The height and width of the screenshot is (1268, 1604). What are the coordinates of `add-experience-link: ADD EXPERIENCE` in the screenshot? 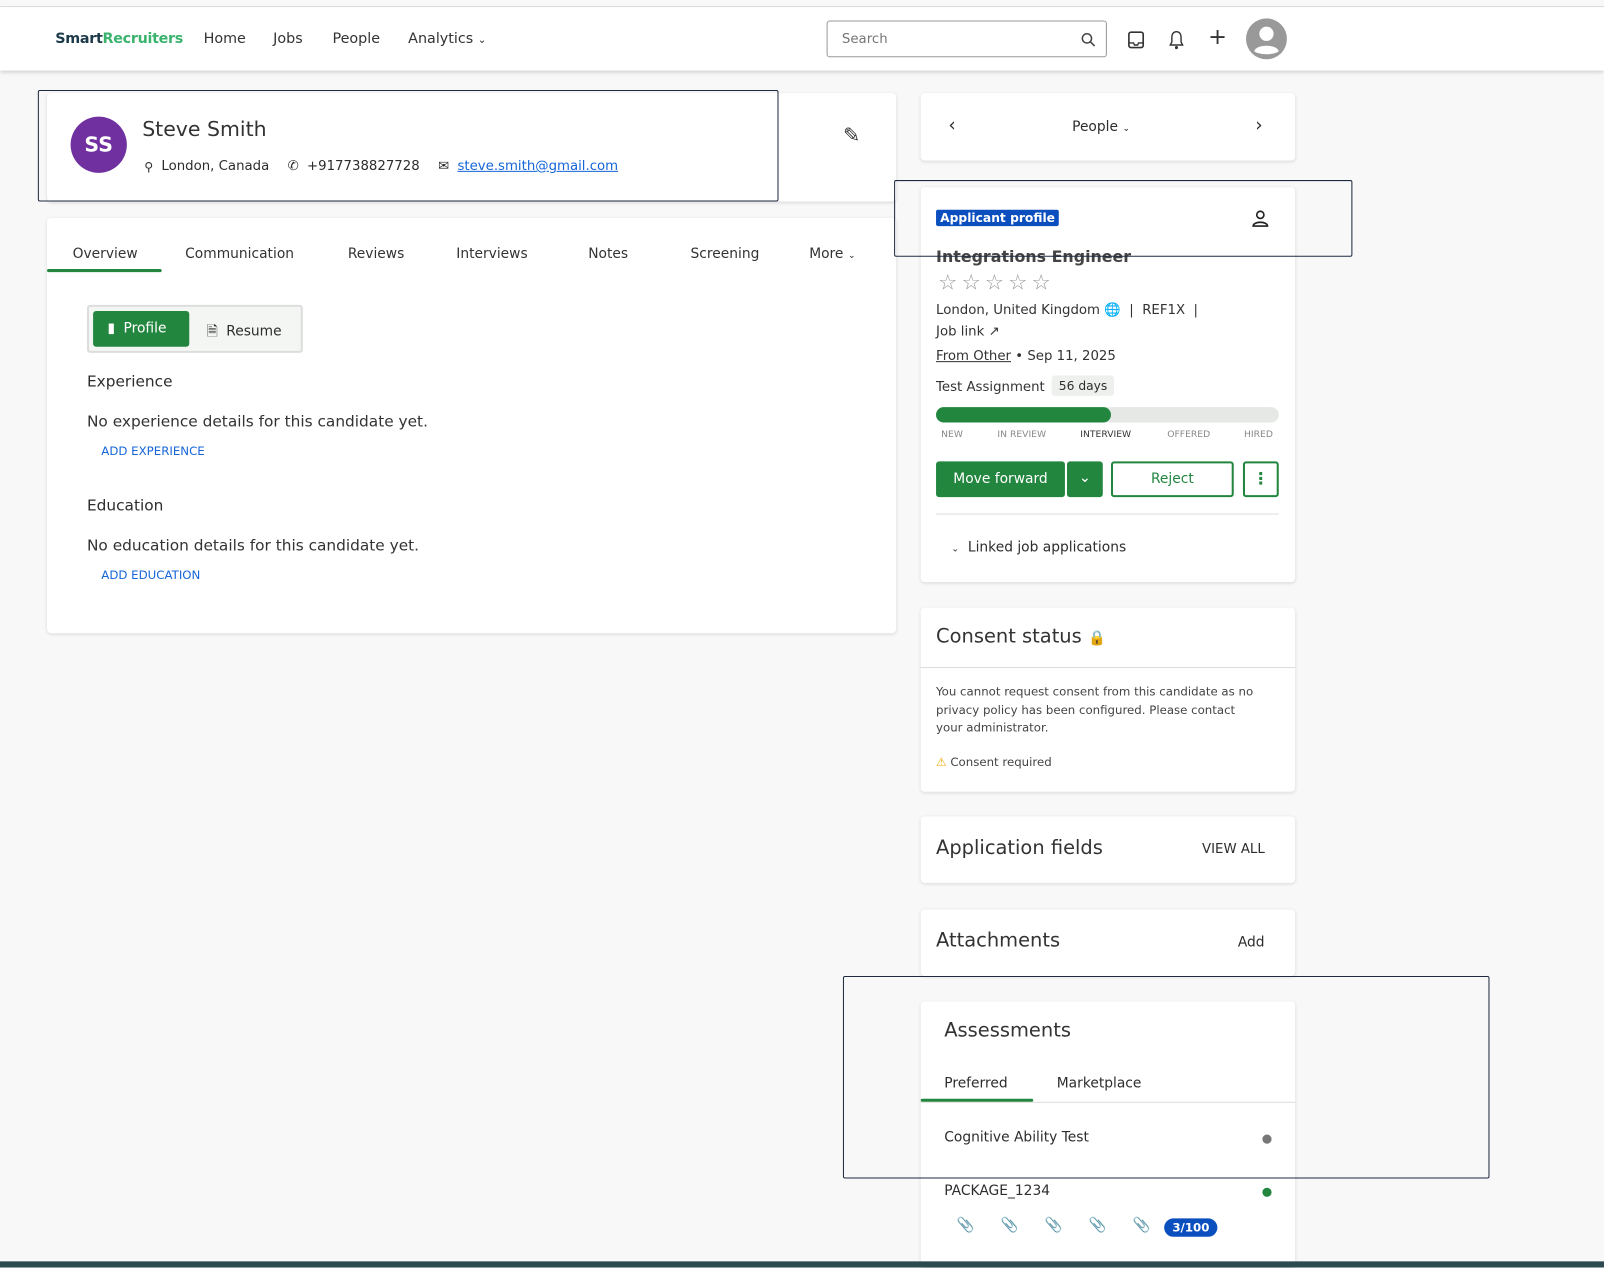 It's located at (152, 451).